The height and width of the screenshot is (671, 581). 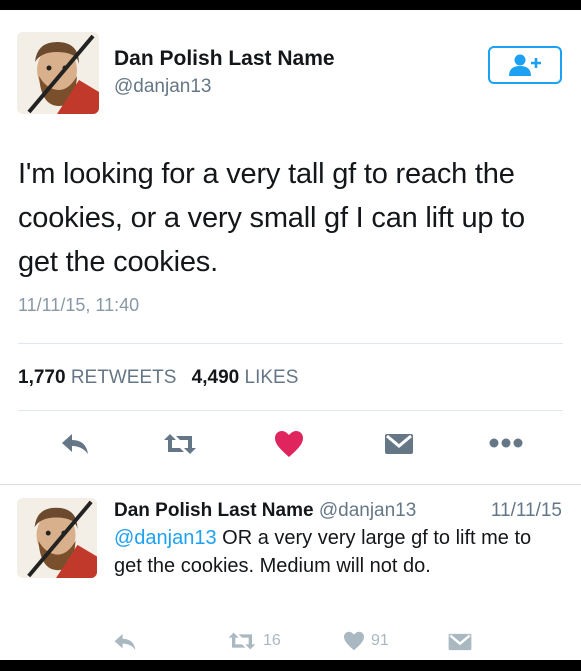 I want to click on retweet-button, so click(x=180, y=444).